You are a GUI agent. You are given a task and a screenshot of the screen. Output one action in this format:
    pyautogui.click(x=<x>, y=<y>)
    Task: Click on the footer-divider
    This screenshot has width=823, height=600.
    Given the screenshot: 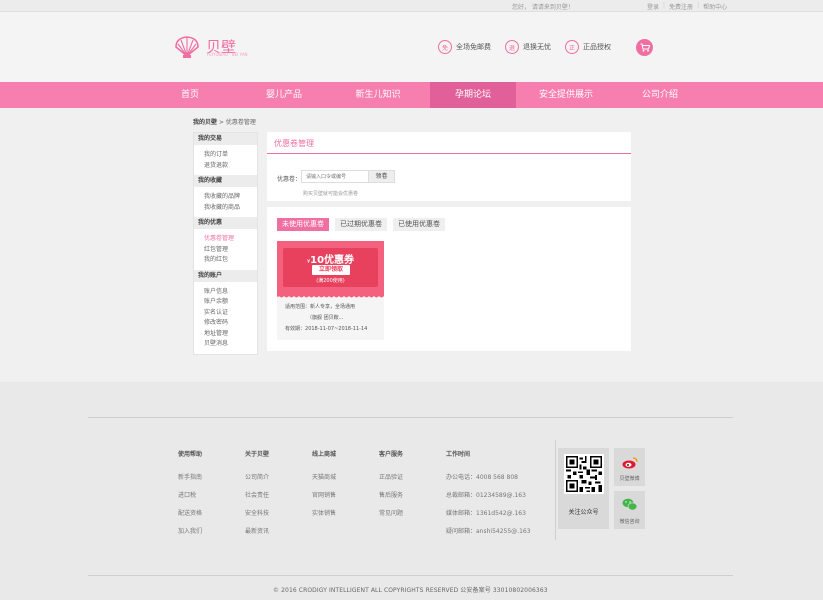 What is the action you would take?
    pyautogui.click(x=410, y=575)
    